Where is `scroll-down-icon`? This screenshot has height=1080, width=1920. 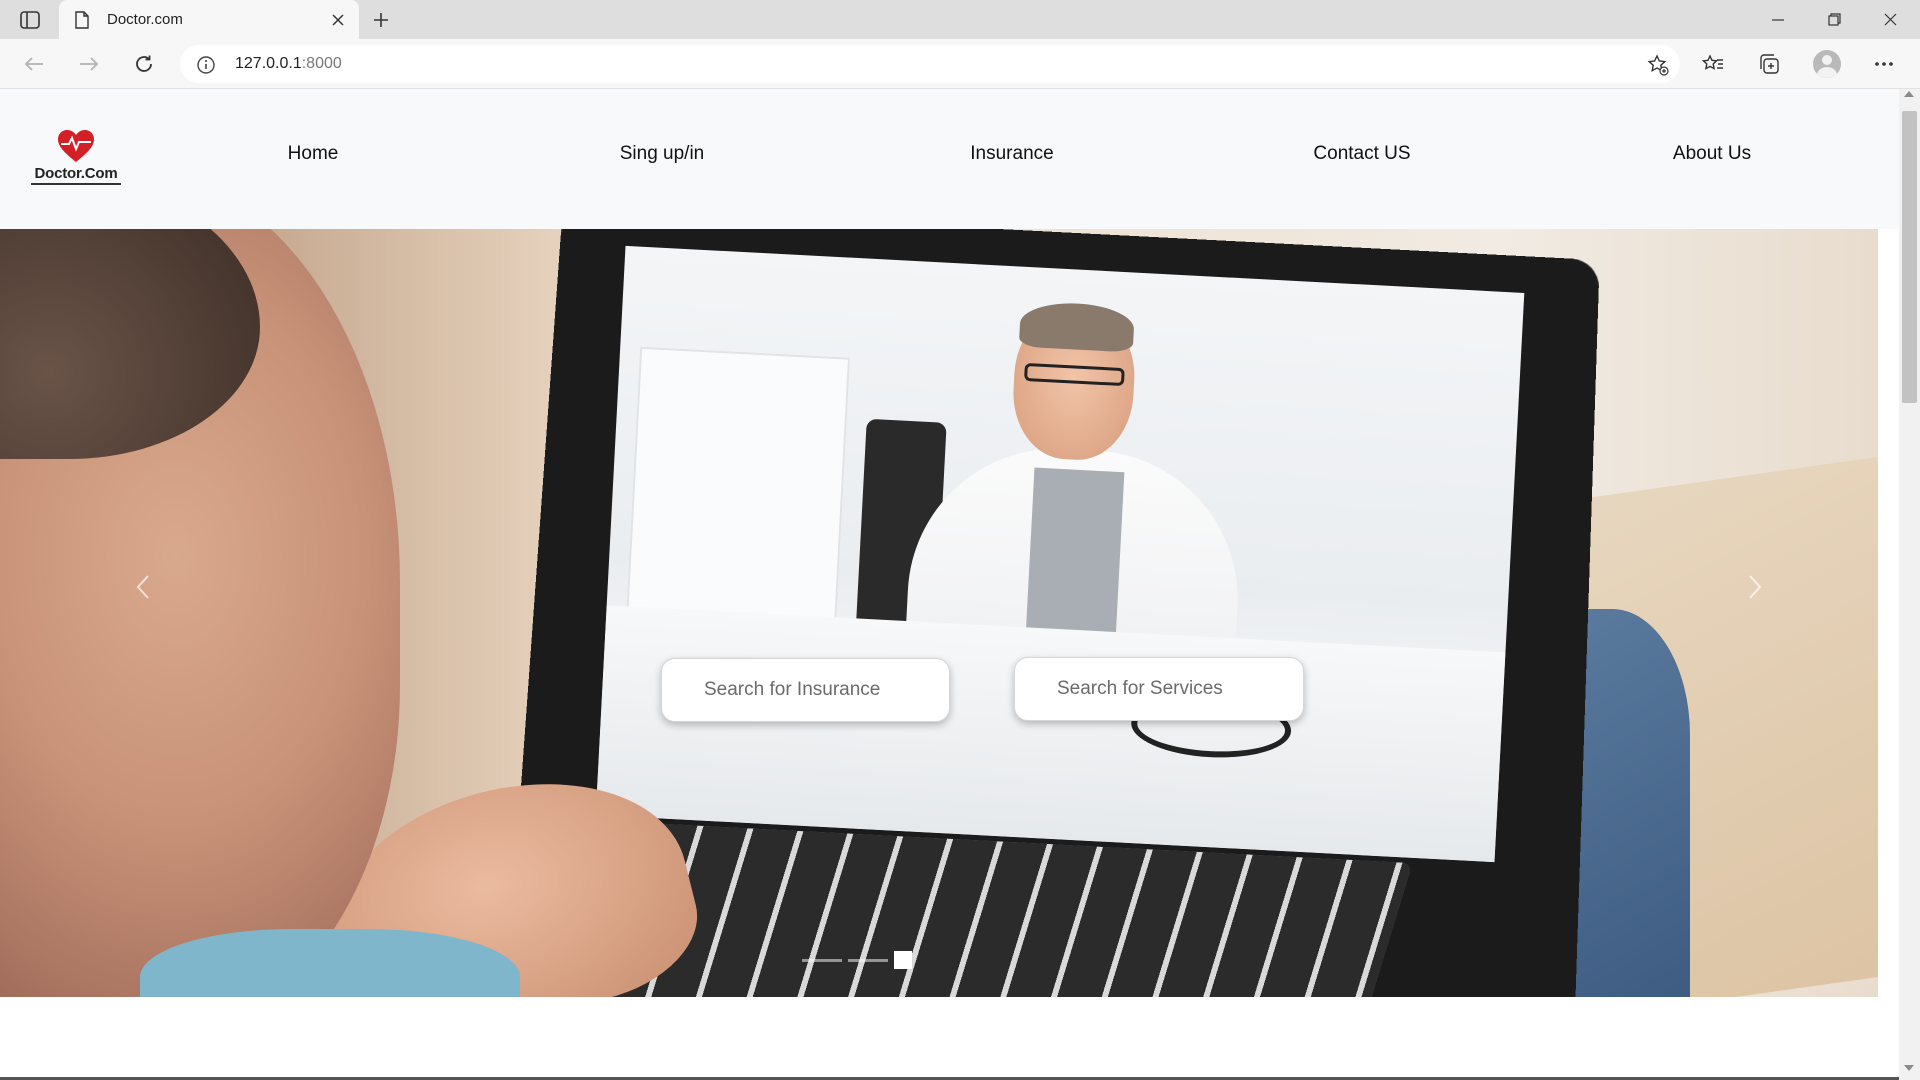
scroll-down-icon is located at coordinates (1909, 1068).